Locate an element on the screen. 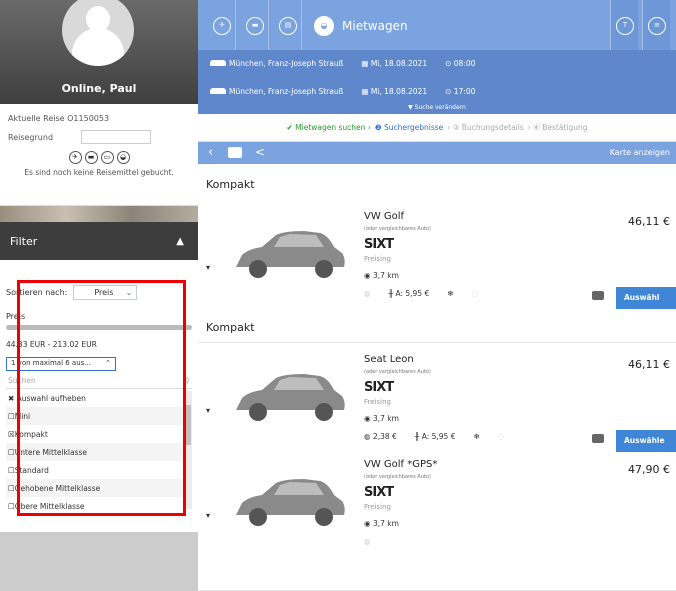 The width and height of the screenshot is (676, 591). tab-mietwagen: ◒ Mietwagen is located at coordinates (361, 26).